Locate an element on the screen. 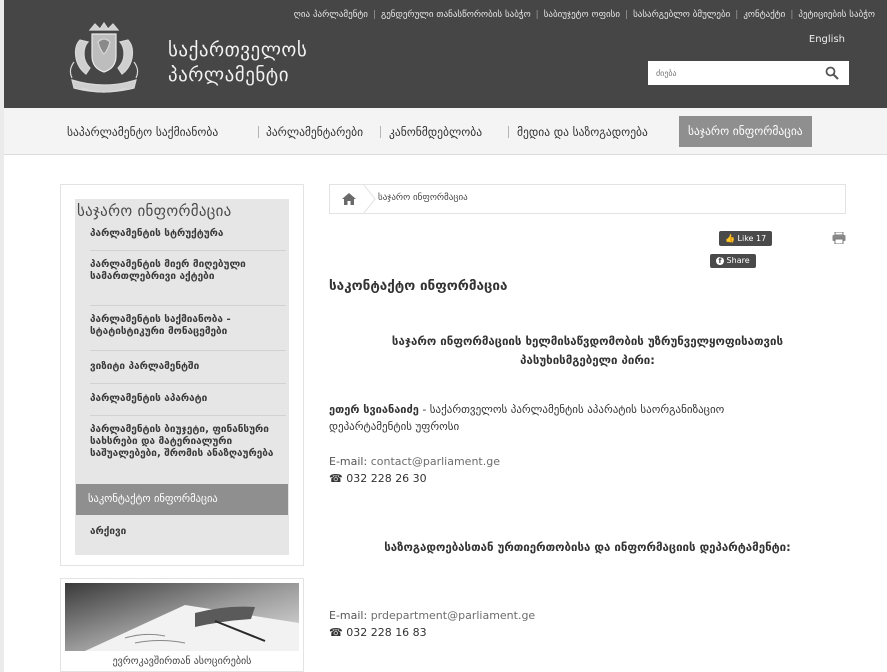 The width and height of the screenshot is (887, 672). facebook-icon: f is located at coordinates (720, 261).